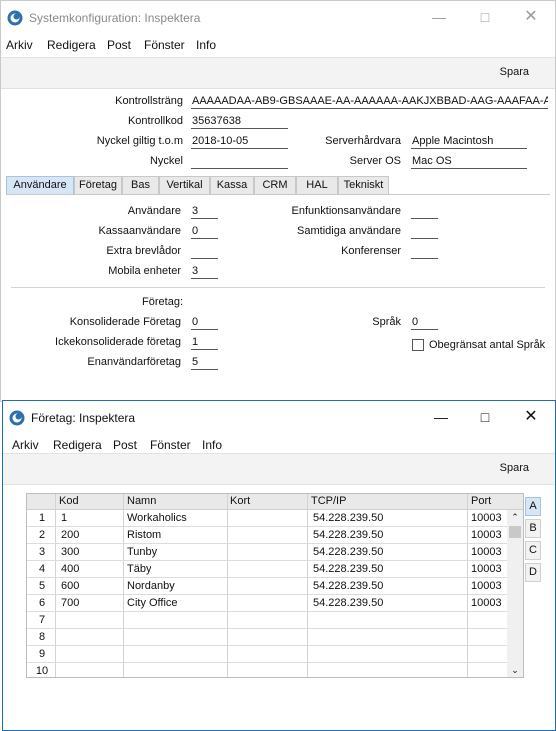  I want to click on server-os-field: Mac OS, so click(469, 162).